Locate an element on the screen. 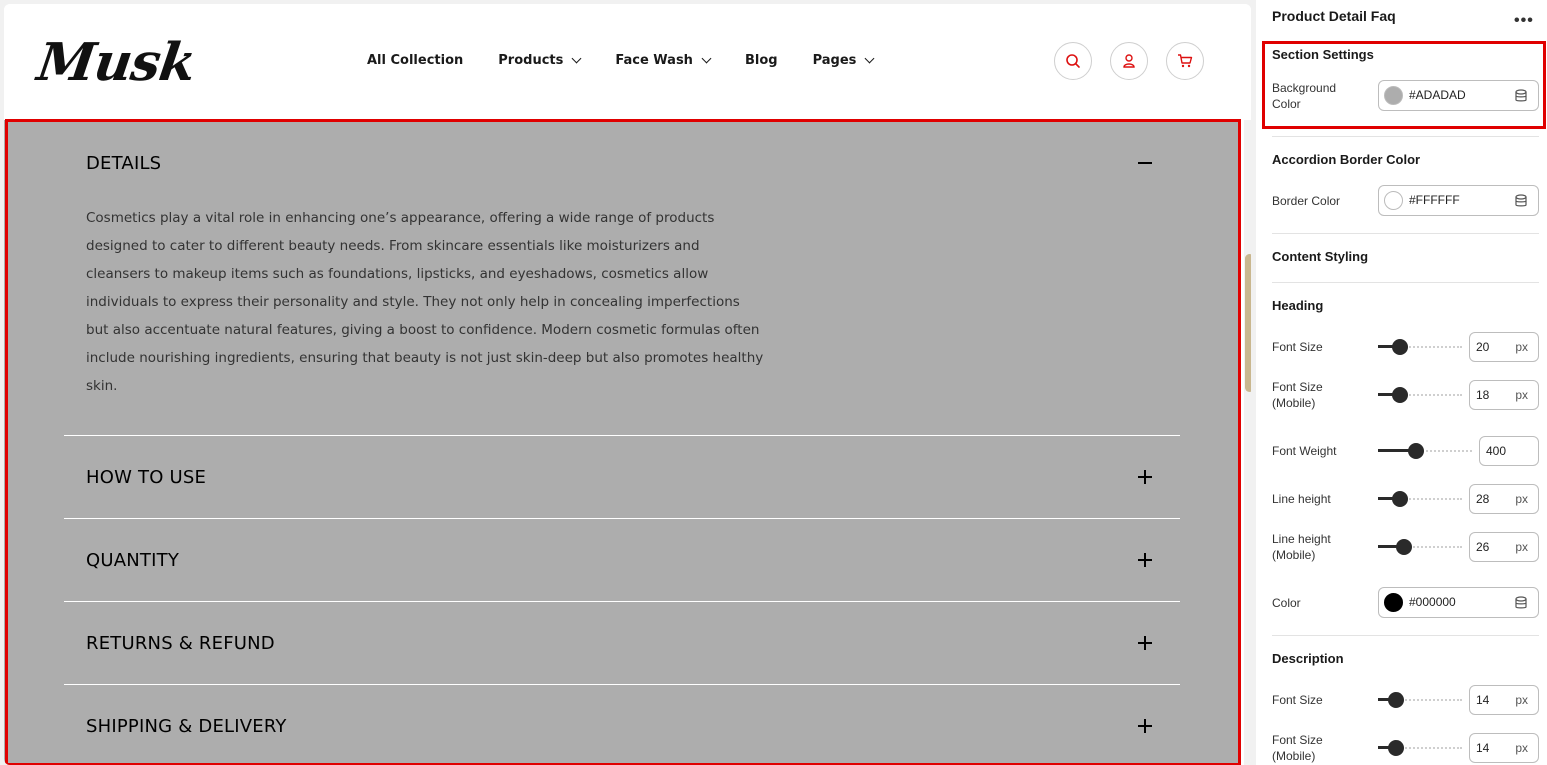 This screenshot has width=1547, height=765. scrollbar-thumb is located at coordinates (1248, 323).